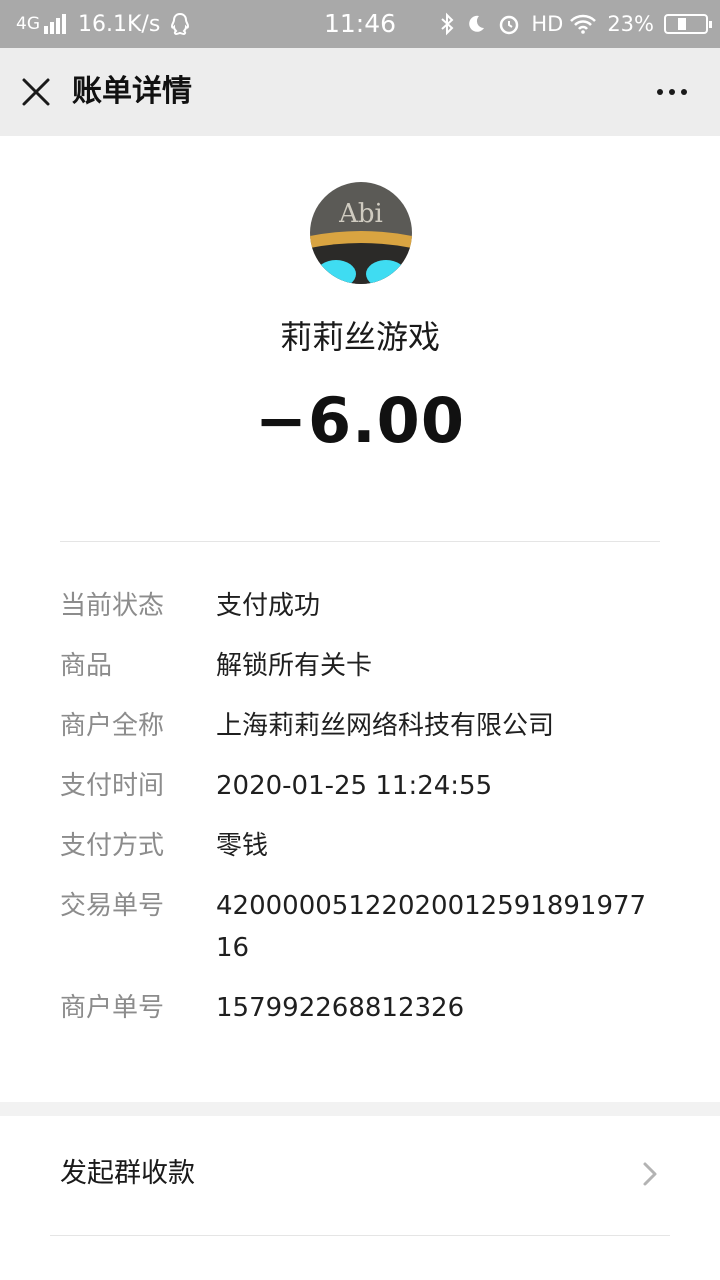 Image resolution: width=720 pixels, height=1280 pixels. I want to click on detail-value: 支付成功, so click(268, 606).